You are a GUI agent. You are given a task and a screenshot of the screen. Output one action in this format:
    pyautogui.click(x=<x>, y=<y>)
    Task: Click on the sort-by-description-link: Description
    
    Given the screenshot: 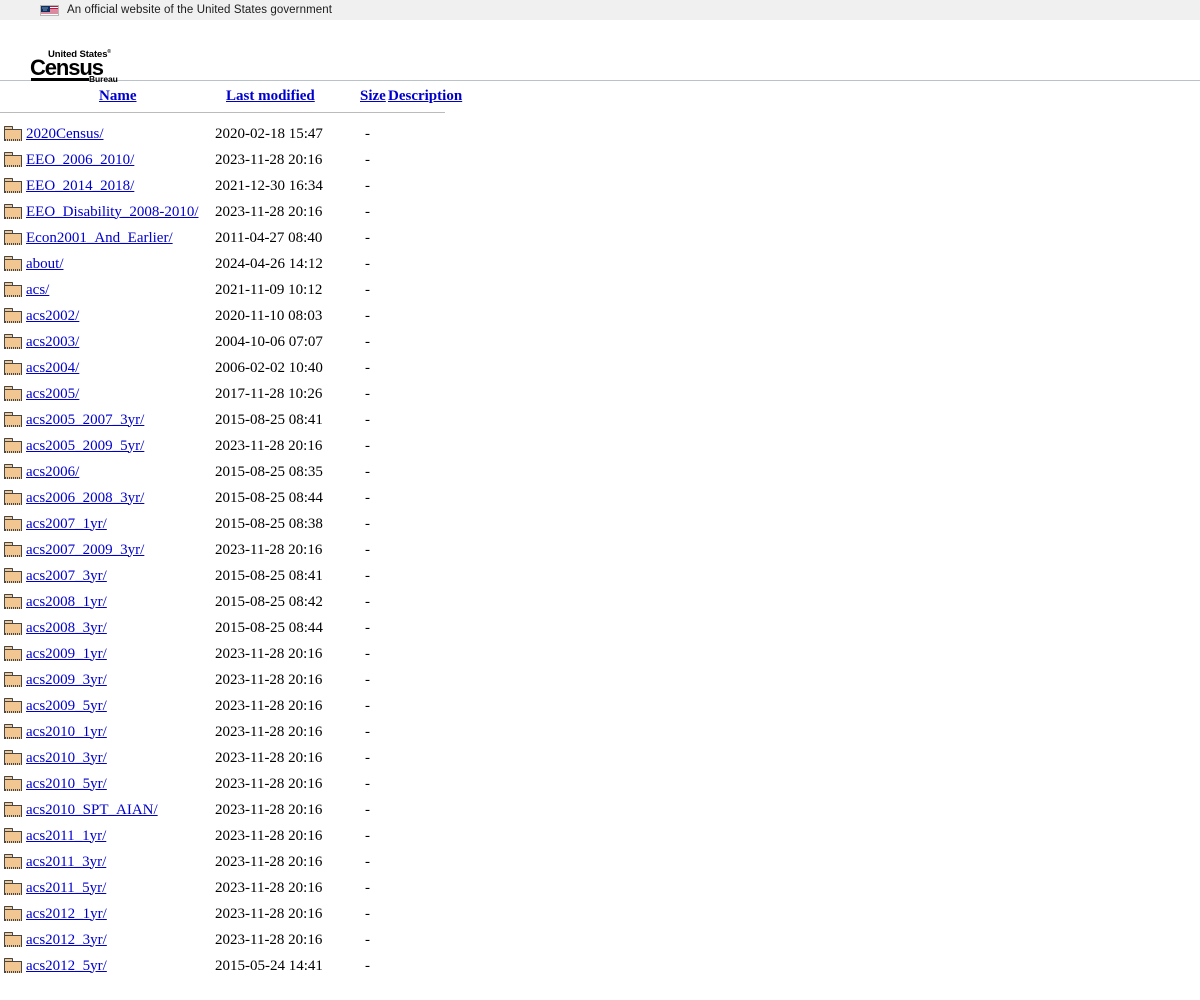 What is the action you would take?
    pyautogui.click(x=425, y=96)
    